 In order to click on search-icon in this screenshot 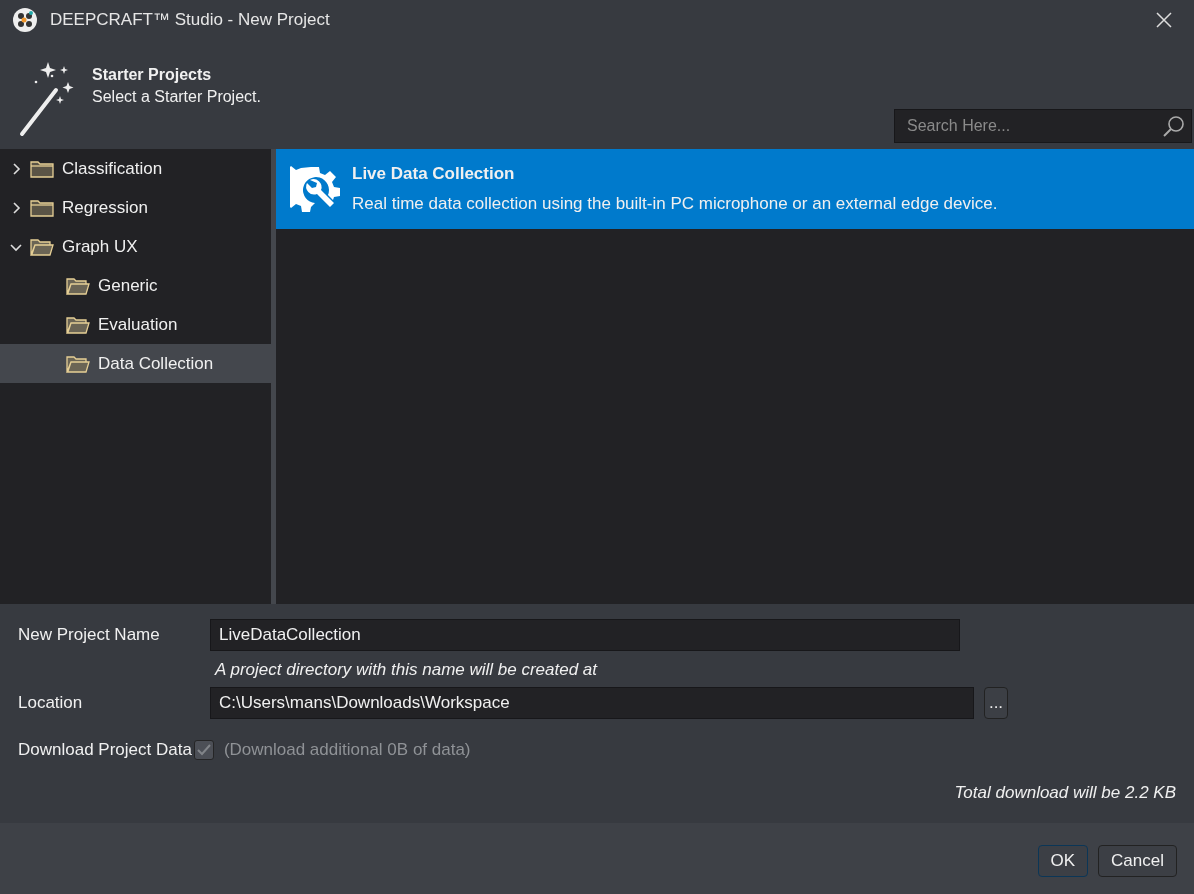, I will do `click(1174, 126)`.